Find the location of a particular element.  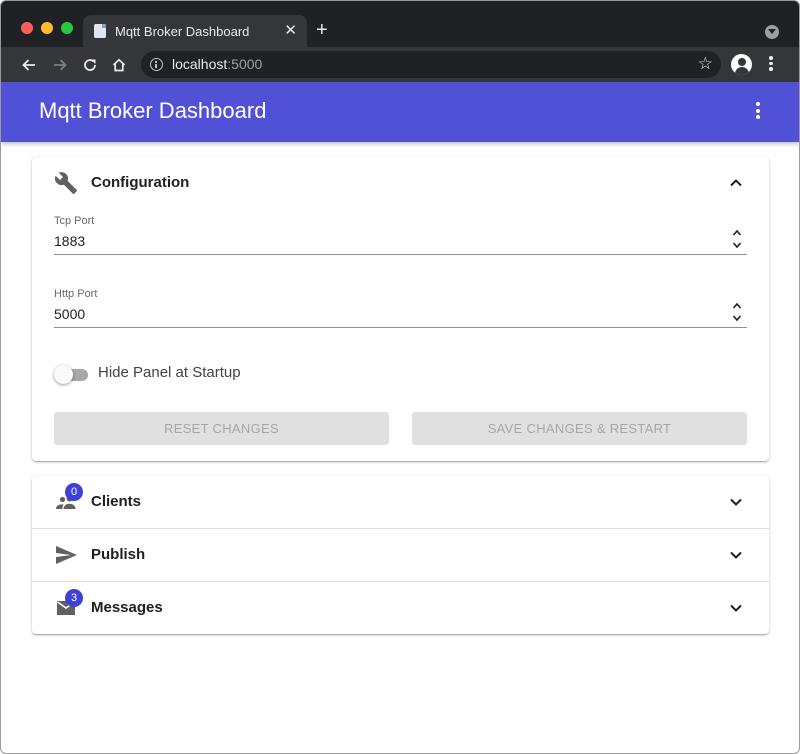

tcp-port-field: Tcp Port is located at coordinates (400, 239).